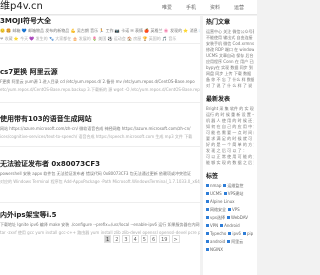 This screenshot has height=275, width=320. I want to click on tag-link: Android, so click(230, 226).